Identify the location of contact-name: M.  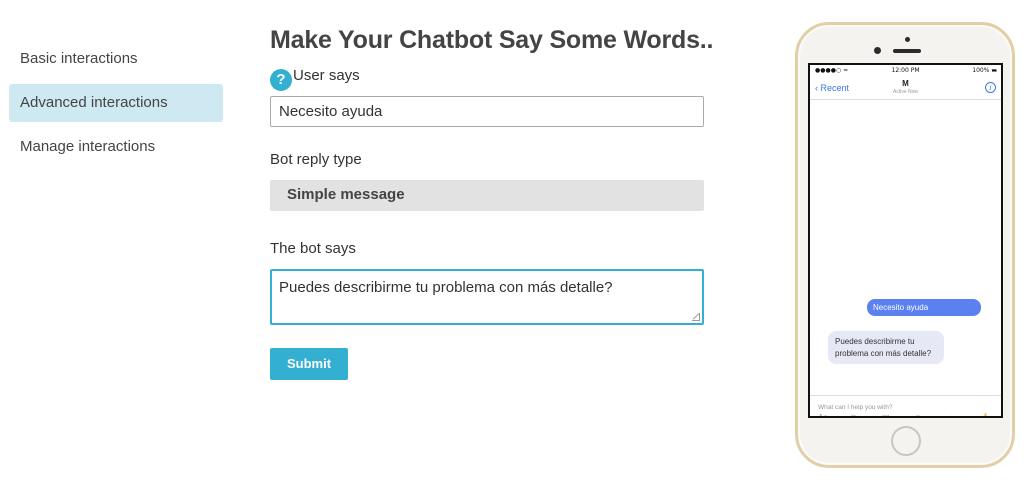
(905, 83).